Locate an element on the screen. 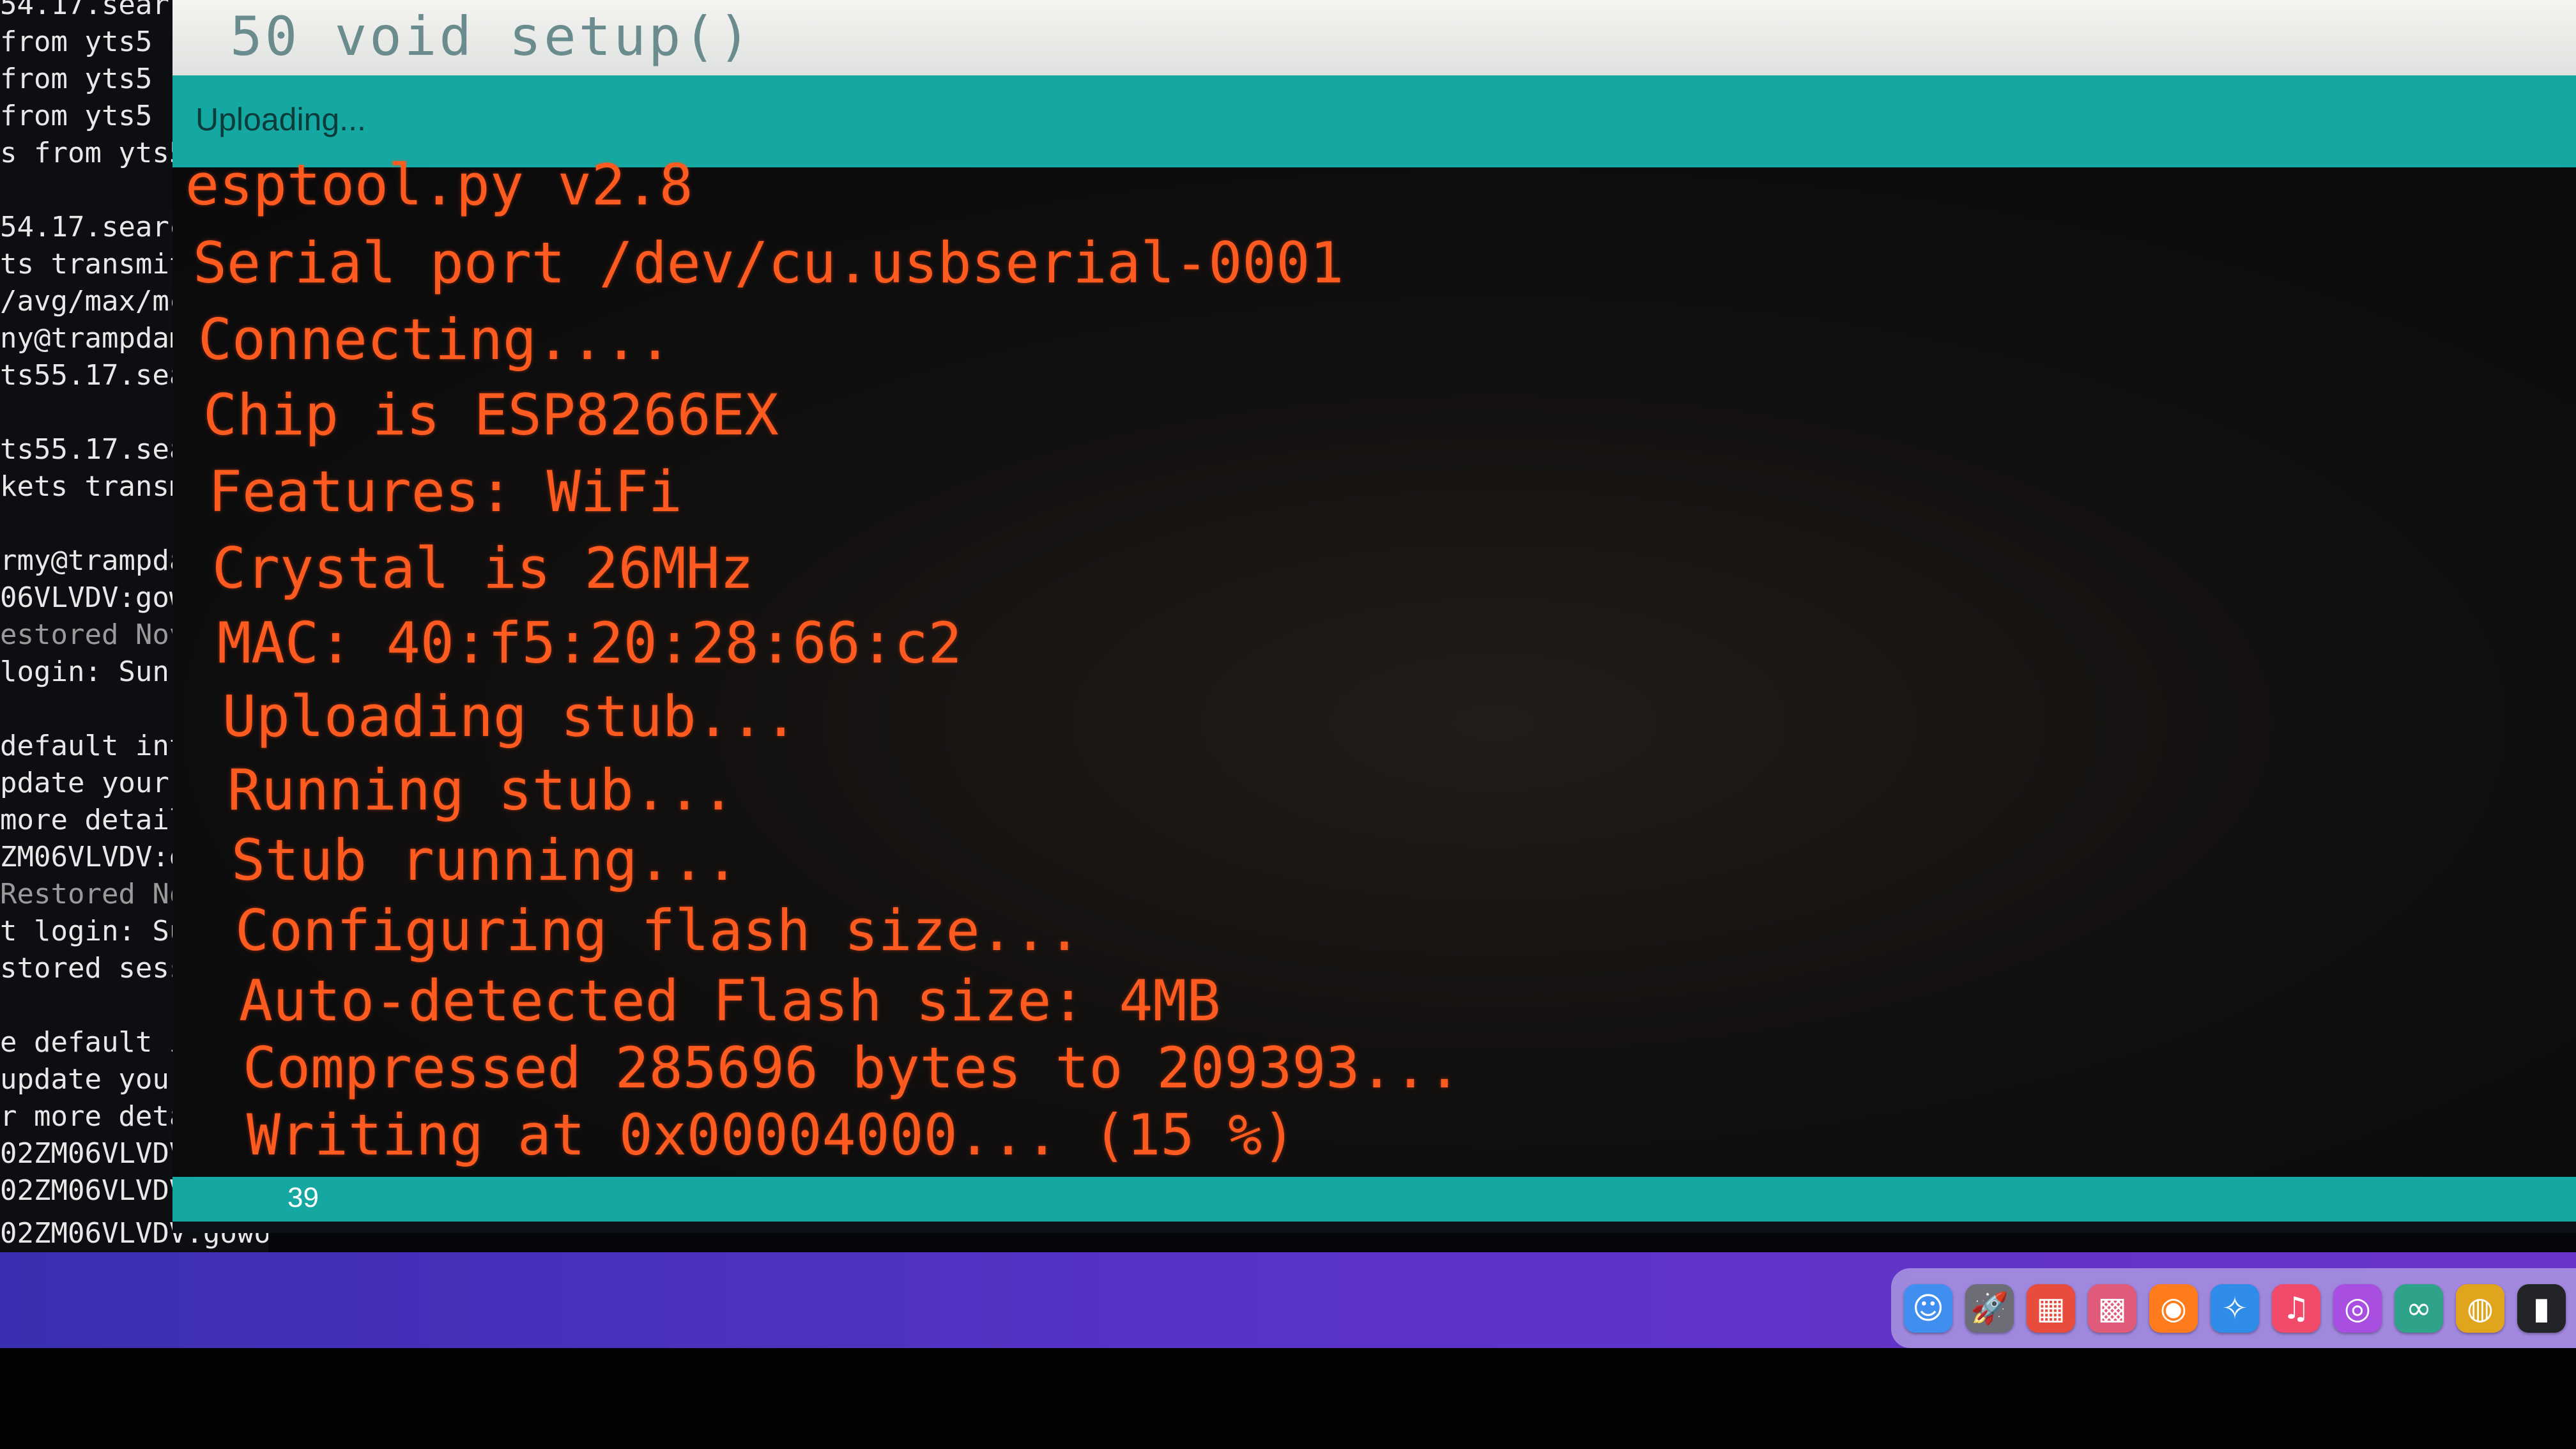 Image resolution: width=2576 pixels, height=1449 pixels. console-line: esptool.py v2.8 is located at coordinates (439, 185).